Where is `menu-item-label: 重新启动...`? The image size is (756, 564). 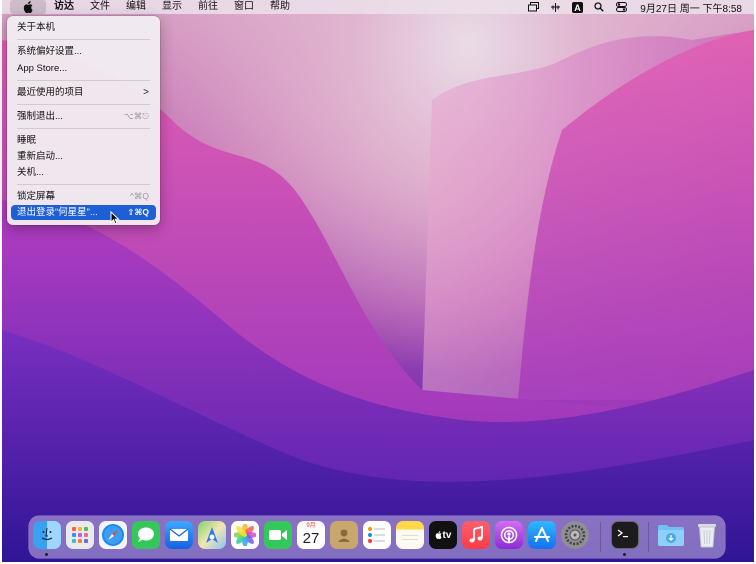
menu-item-label: 重新启动... is located at coordinates (40, 156).